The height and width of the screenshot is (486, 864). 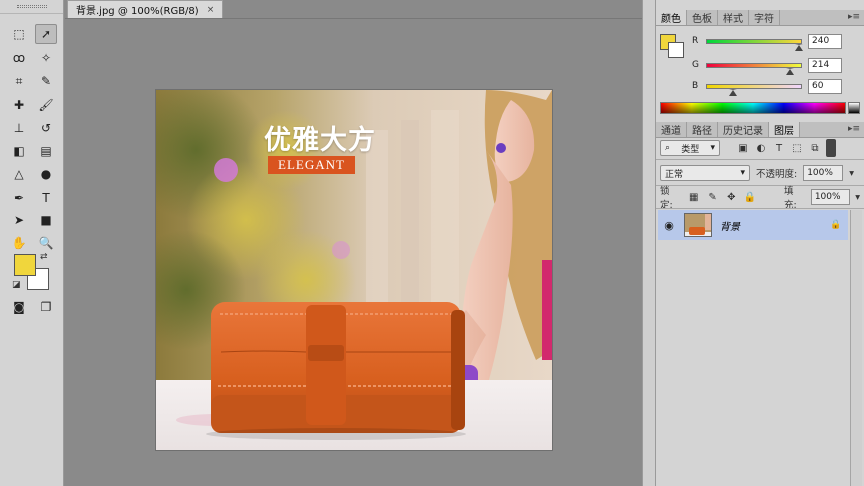 I want to click on lock-all-icon: 🔒, so click(x=750, y=197).